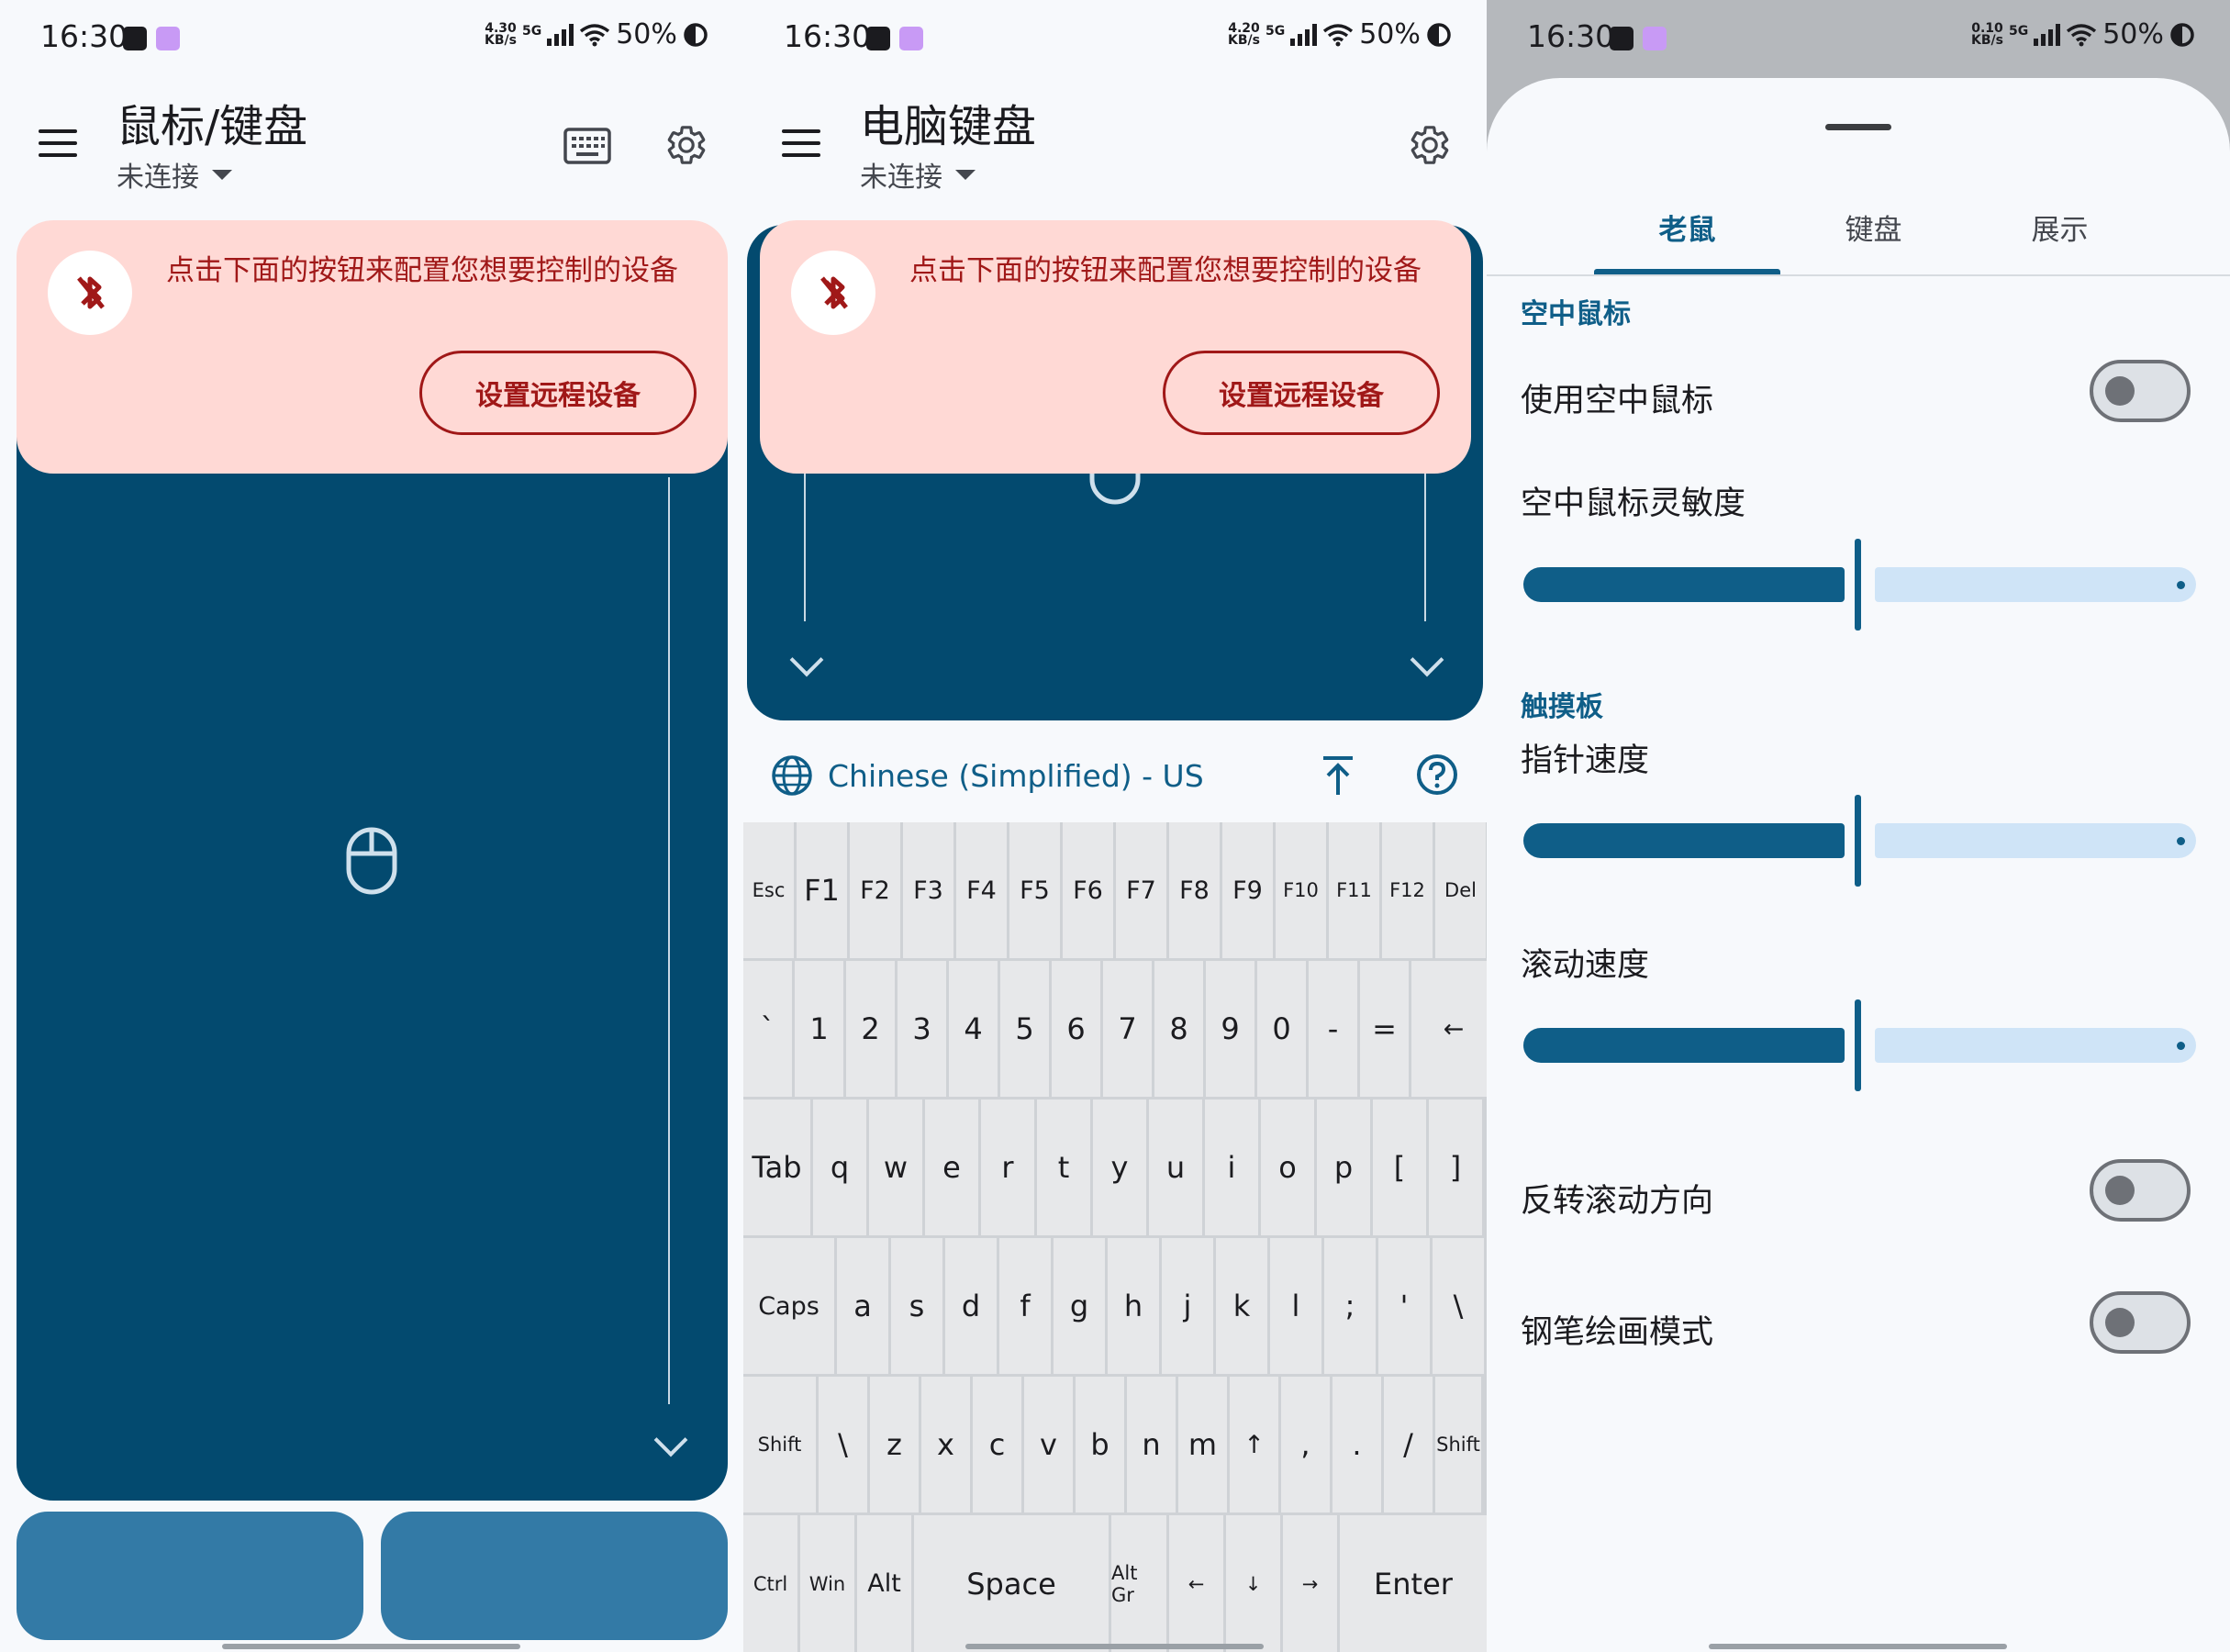 Image resolution: width=2230 pixels, height=1652 pixels. What do you see at coordinates (2060, 227) in the screenshot?
I see `tab-display: 展示` at bounding box center [2060, 227].